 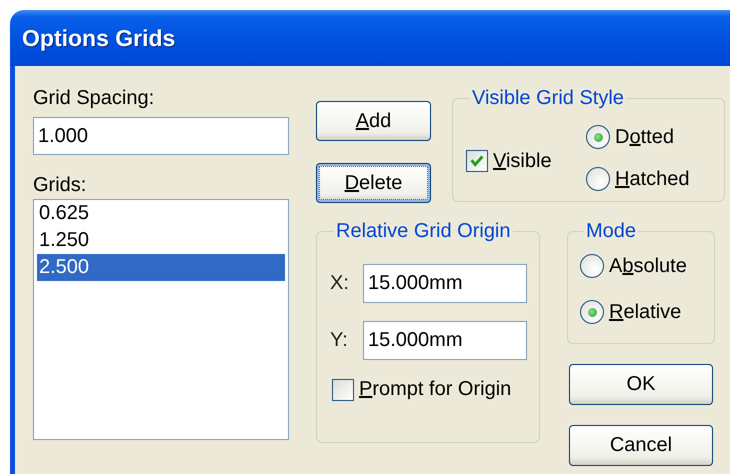 I want to click on list-item: 2.500, so click(x=161, y=267).